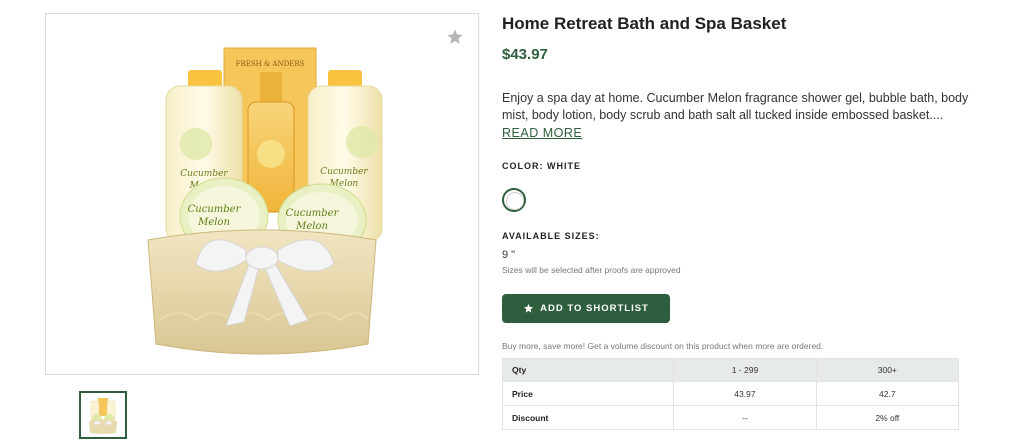  I want to click on table-cell: 43.97, so click(745, 393).